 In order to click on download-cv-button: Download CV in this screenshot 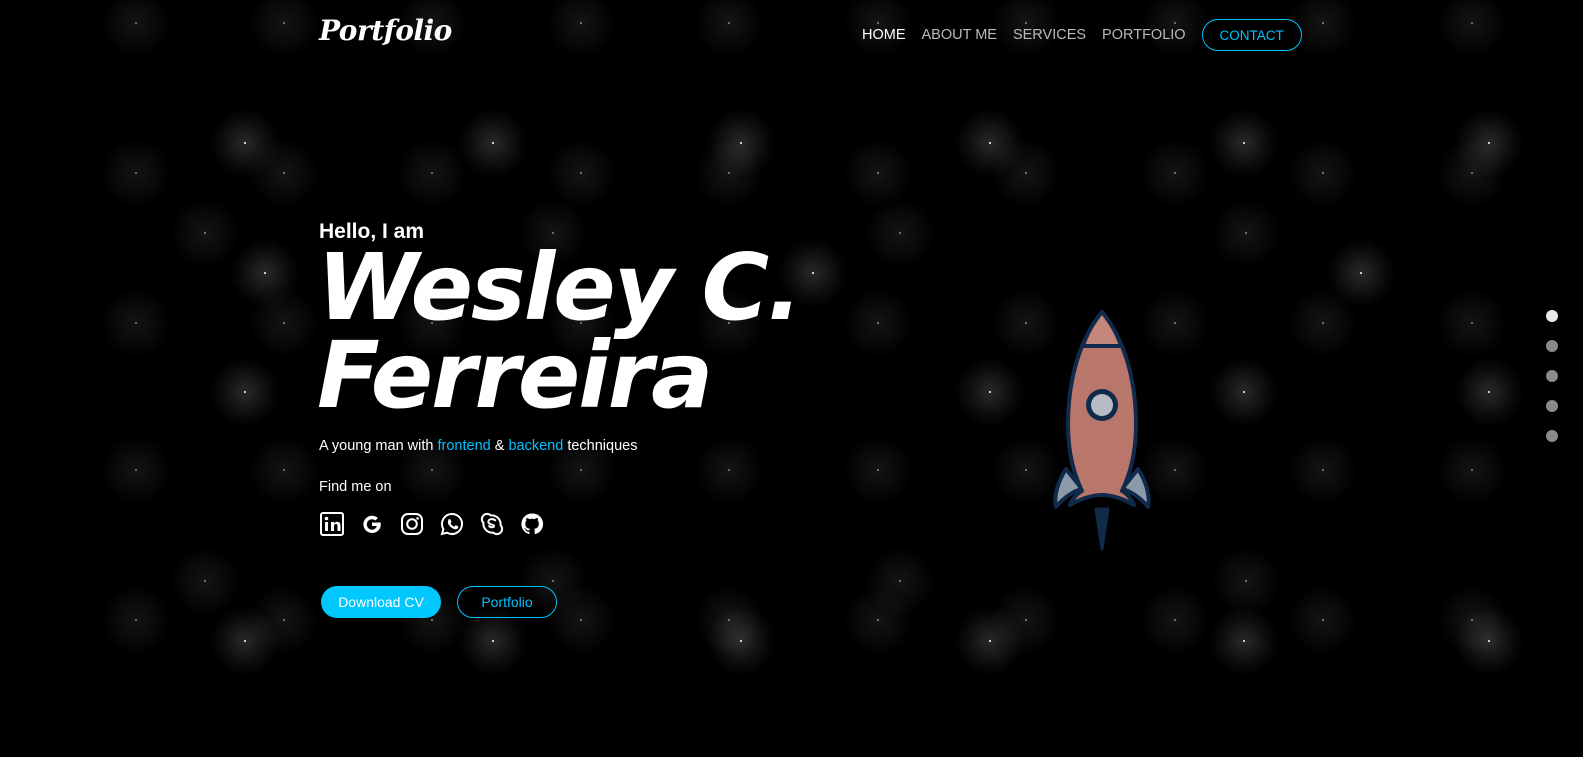, I will do `click(381, 602)`.